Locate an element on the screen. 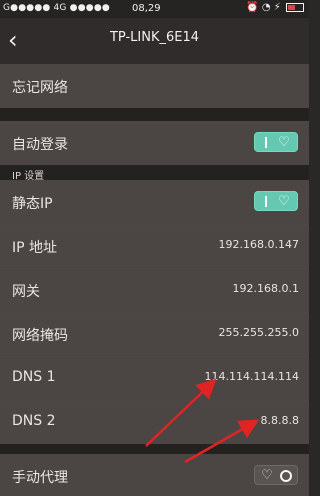 The height and width of the screenshot is (496, 320). auto-login-label: 自动登录 is located at coordinates (40, 145).